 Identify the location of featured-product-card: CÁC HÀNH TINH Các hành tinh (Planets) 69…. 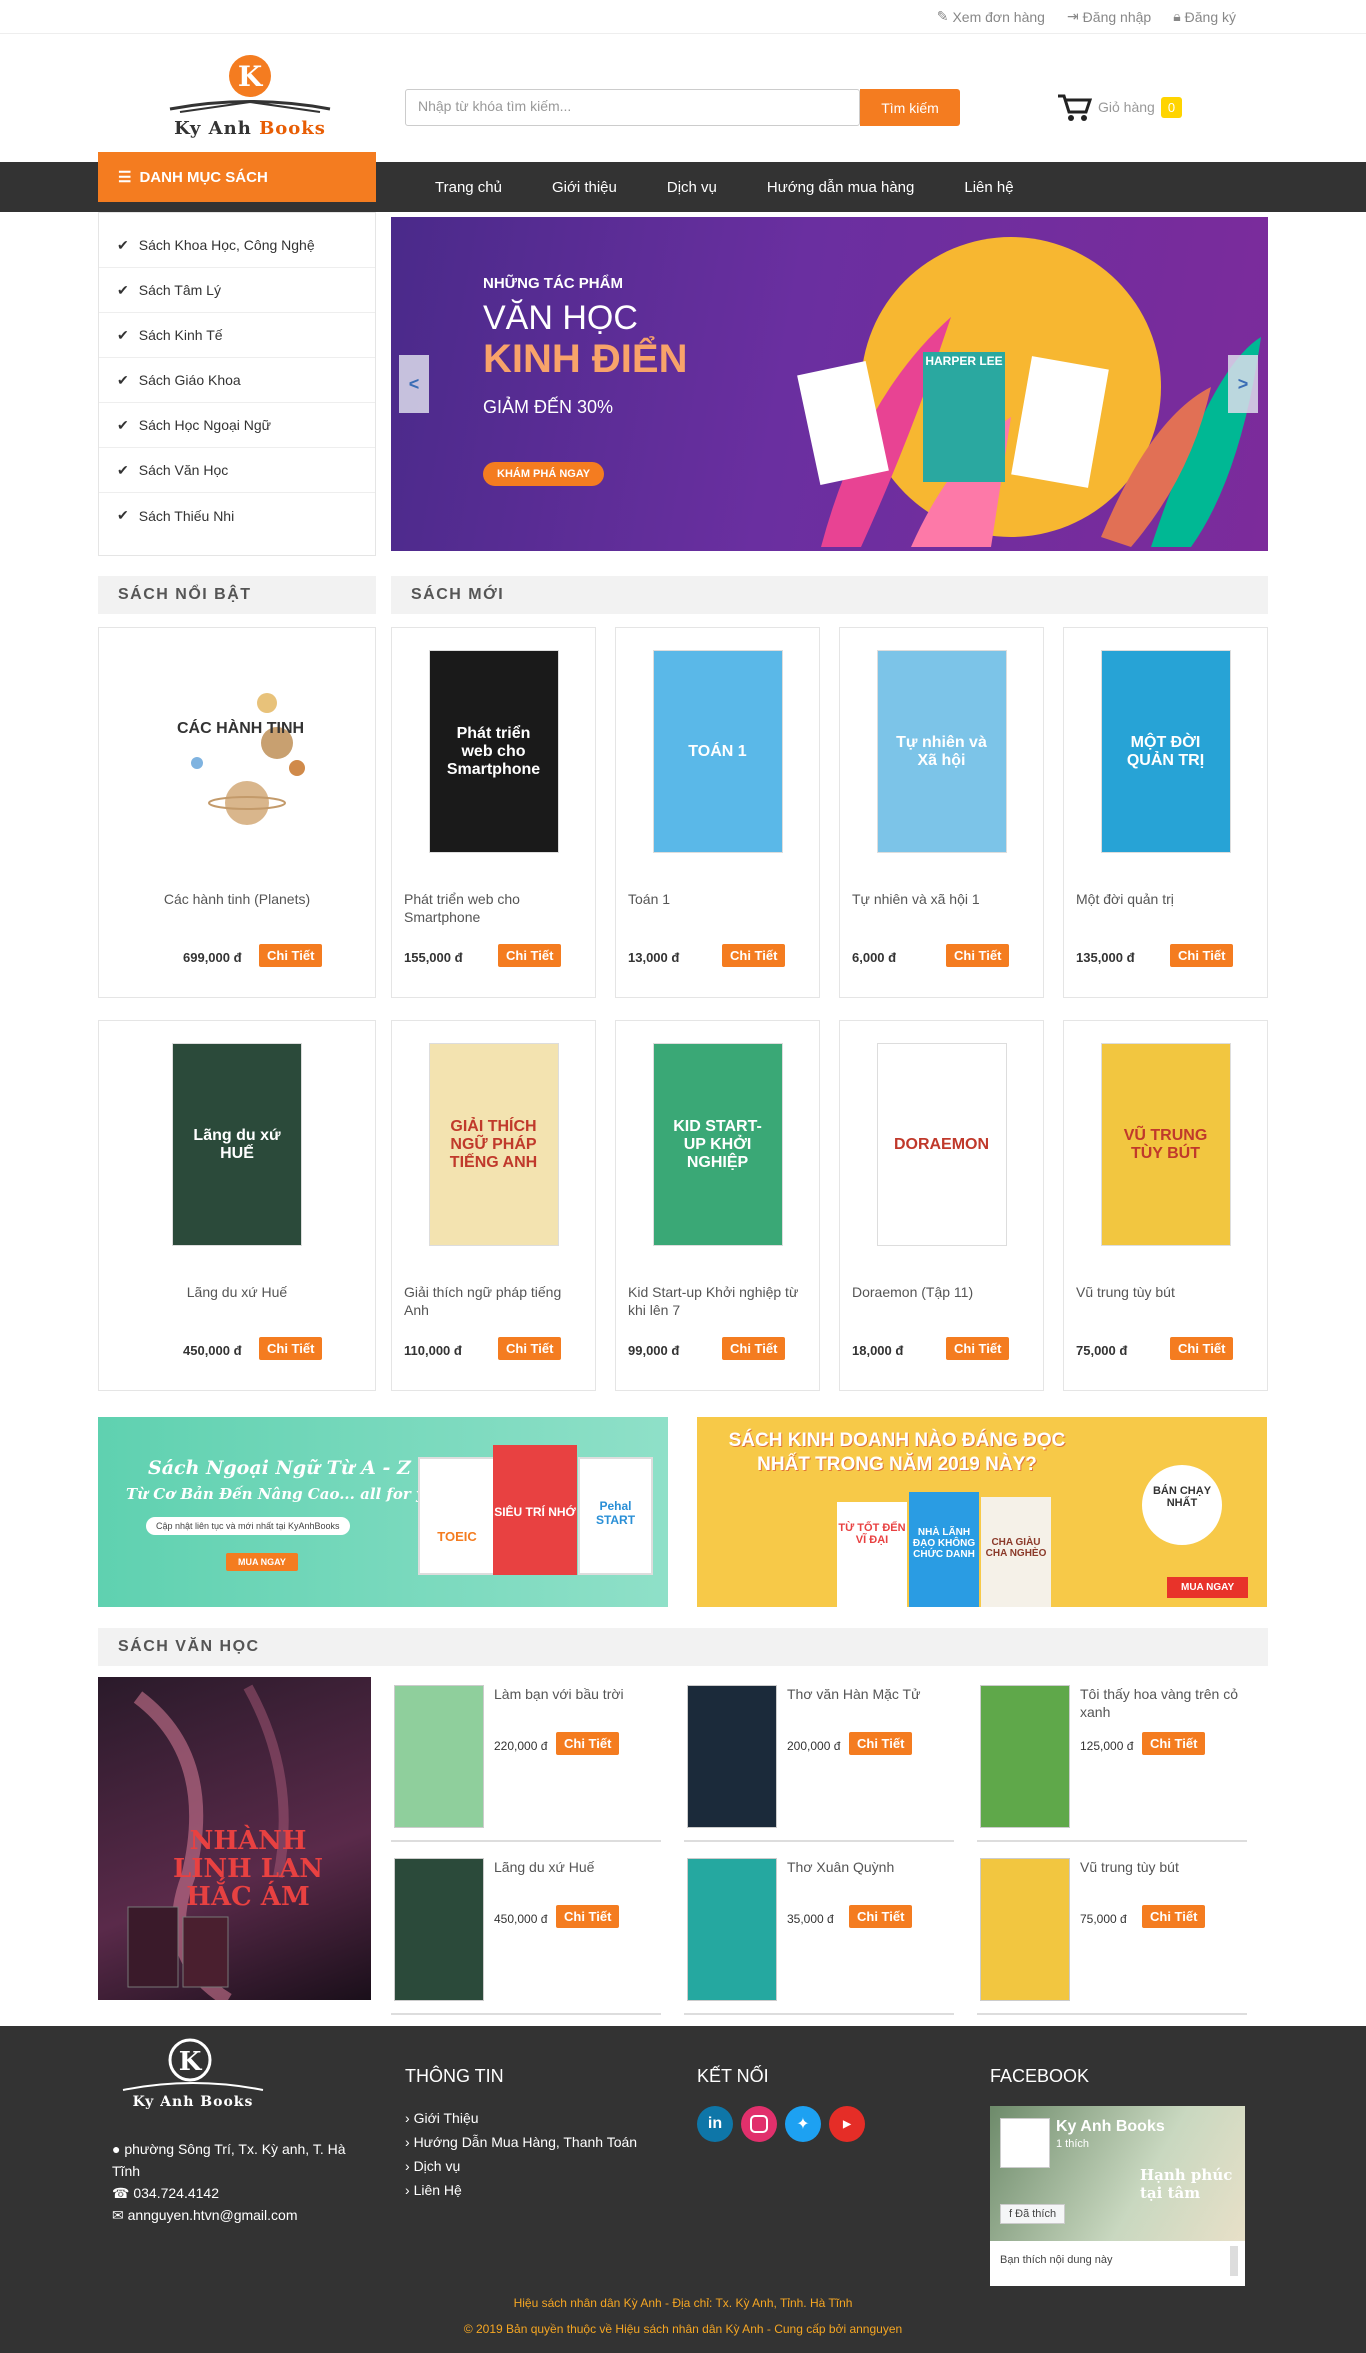
(237, 812).